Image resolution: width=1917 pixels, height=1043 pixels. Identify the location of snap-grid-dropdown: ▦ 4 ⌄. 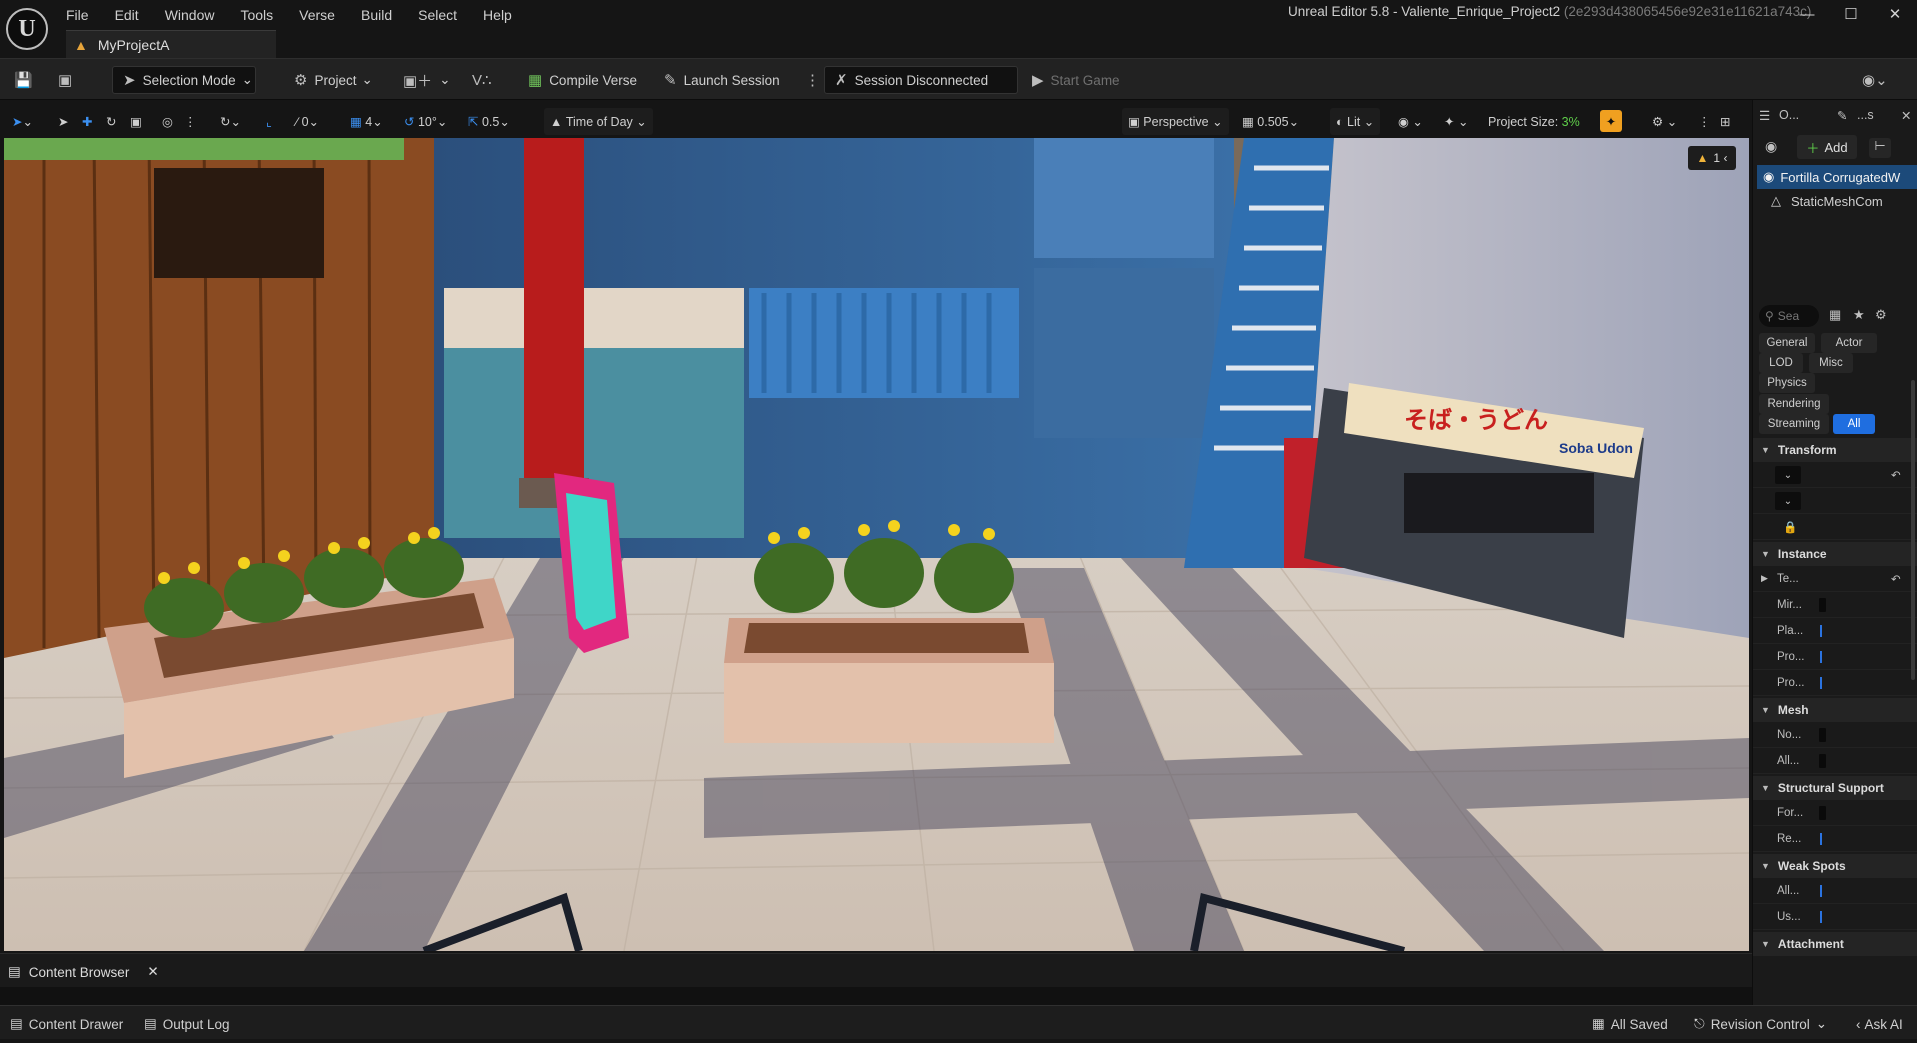
(366, 121).